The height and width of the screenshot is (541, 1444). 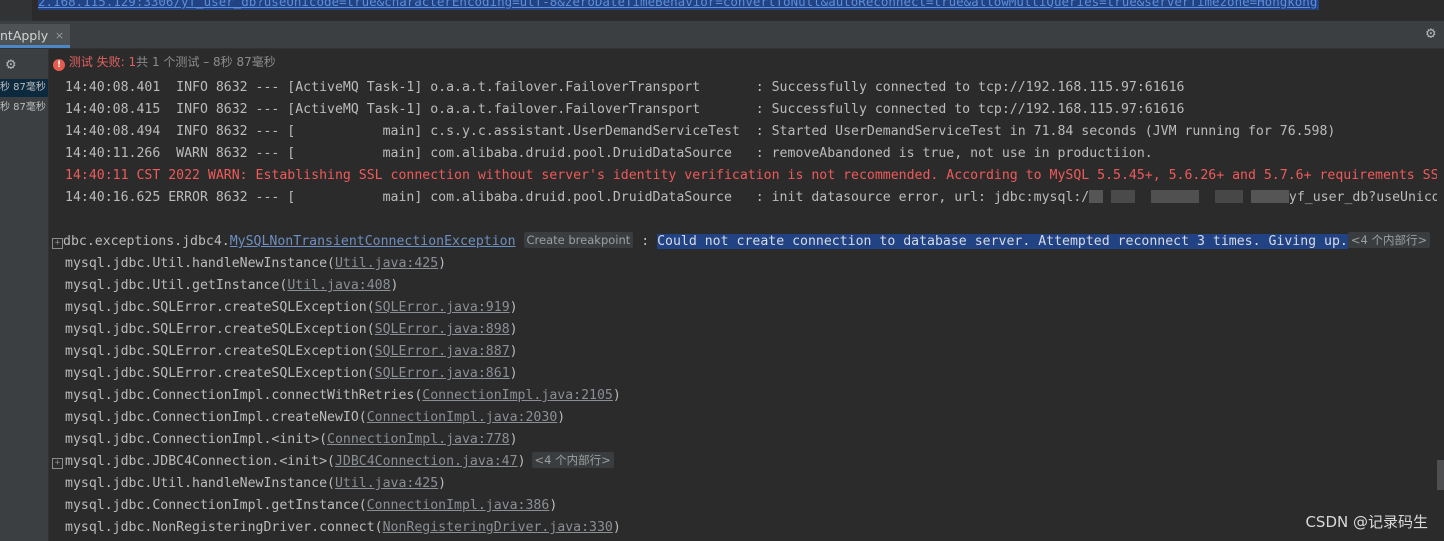 I want to click on source-file-link: ConnectionImpl.java:386, so click(x=458, y=505).